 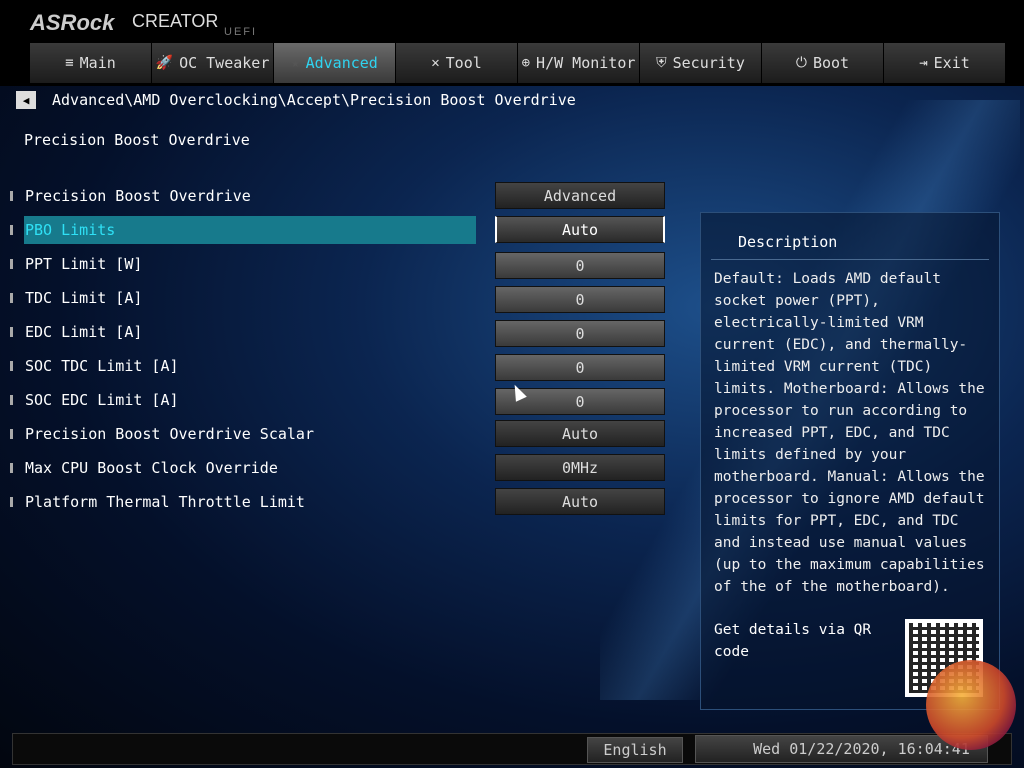 What do you see at coordinates (243, 400) in the screenshot?
I see `setting-row: SOC EDC Limit [A]` at bounding box center [243, 400].